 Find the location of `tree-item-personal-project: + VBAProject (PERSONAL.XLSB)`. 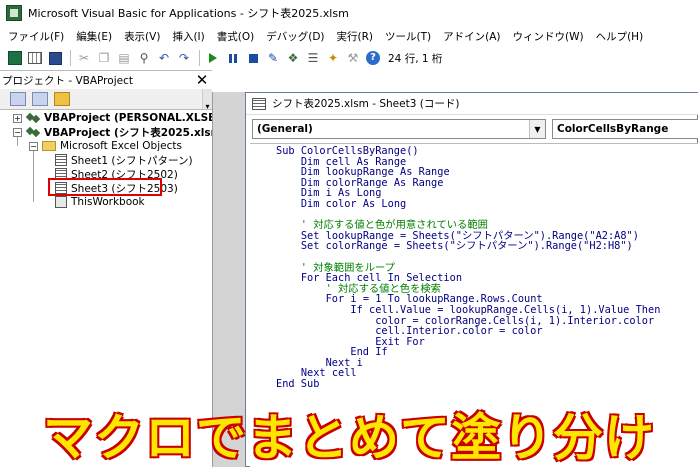

tree-item-personal-project: + VBAProject (PERSONAL.XLSB) is located at coordinates (117, 118).